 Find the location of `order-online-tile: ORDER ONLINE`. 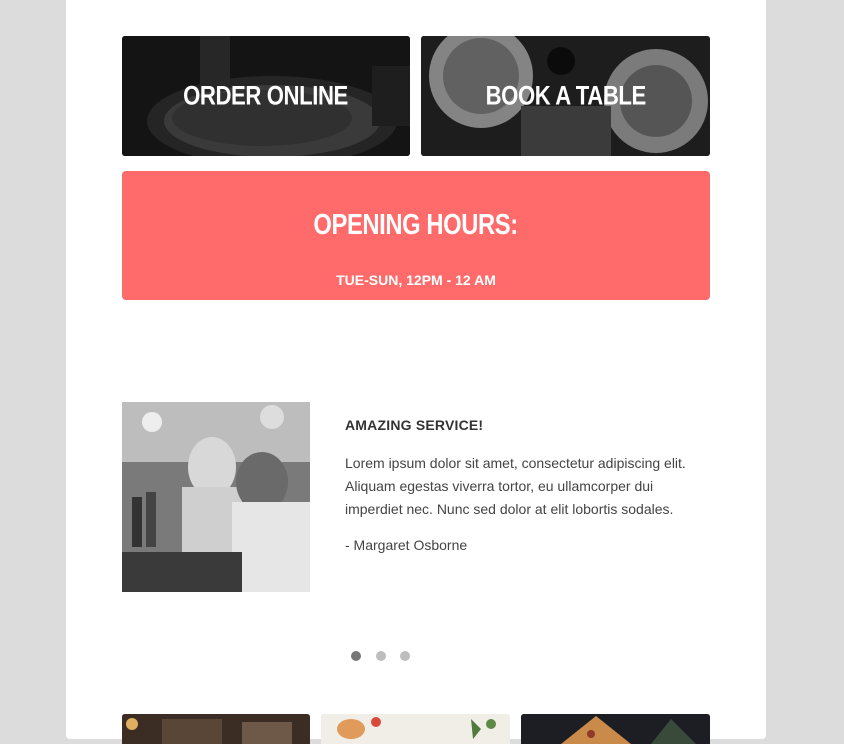

order-online-tile: ORDER ONLINE is located at coordinates (266, 96).